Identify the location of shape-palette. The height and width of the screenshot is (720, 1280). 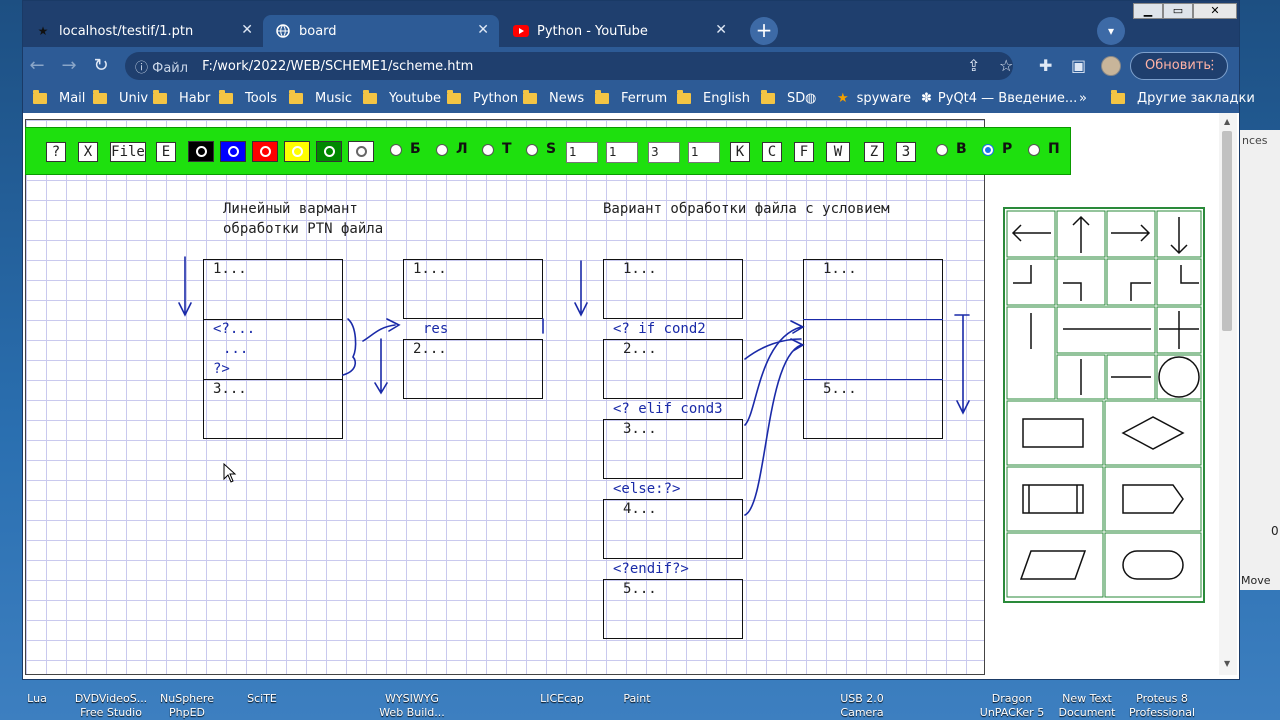
(1104, 405).